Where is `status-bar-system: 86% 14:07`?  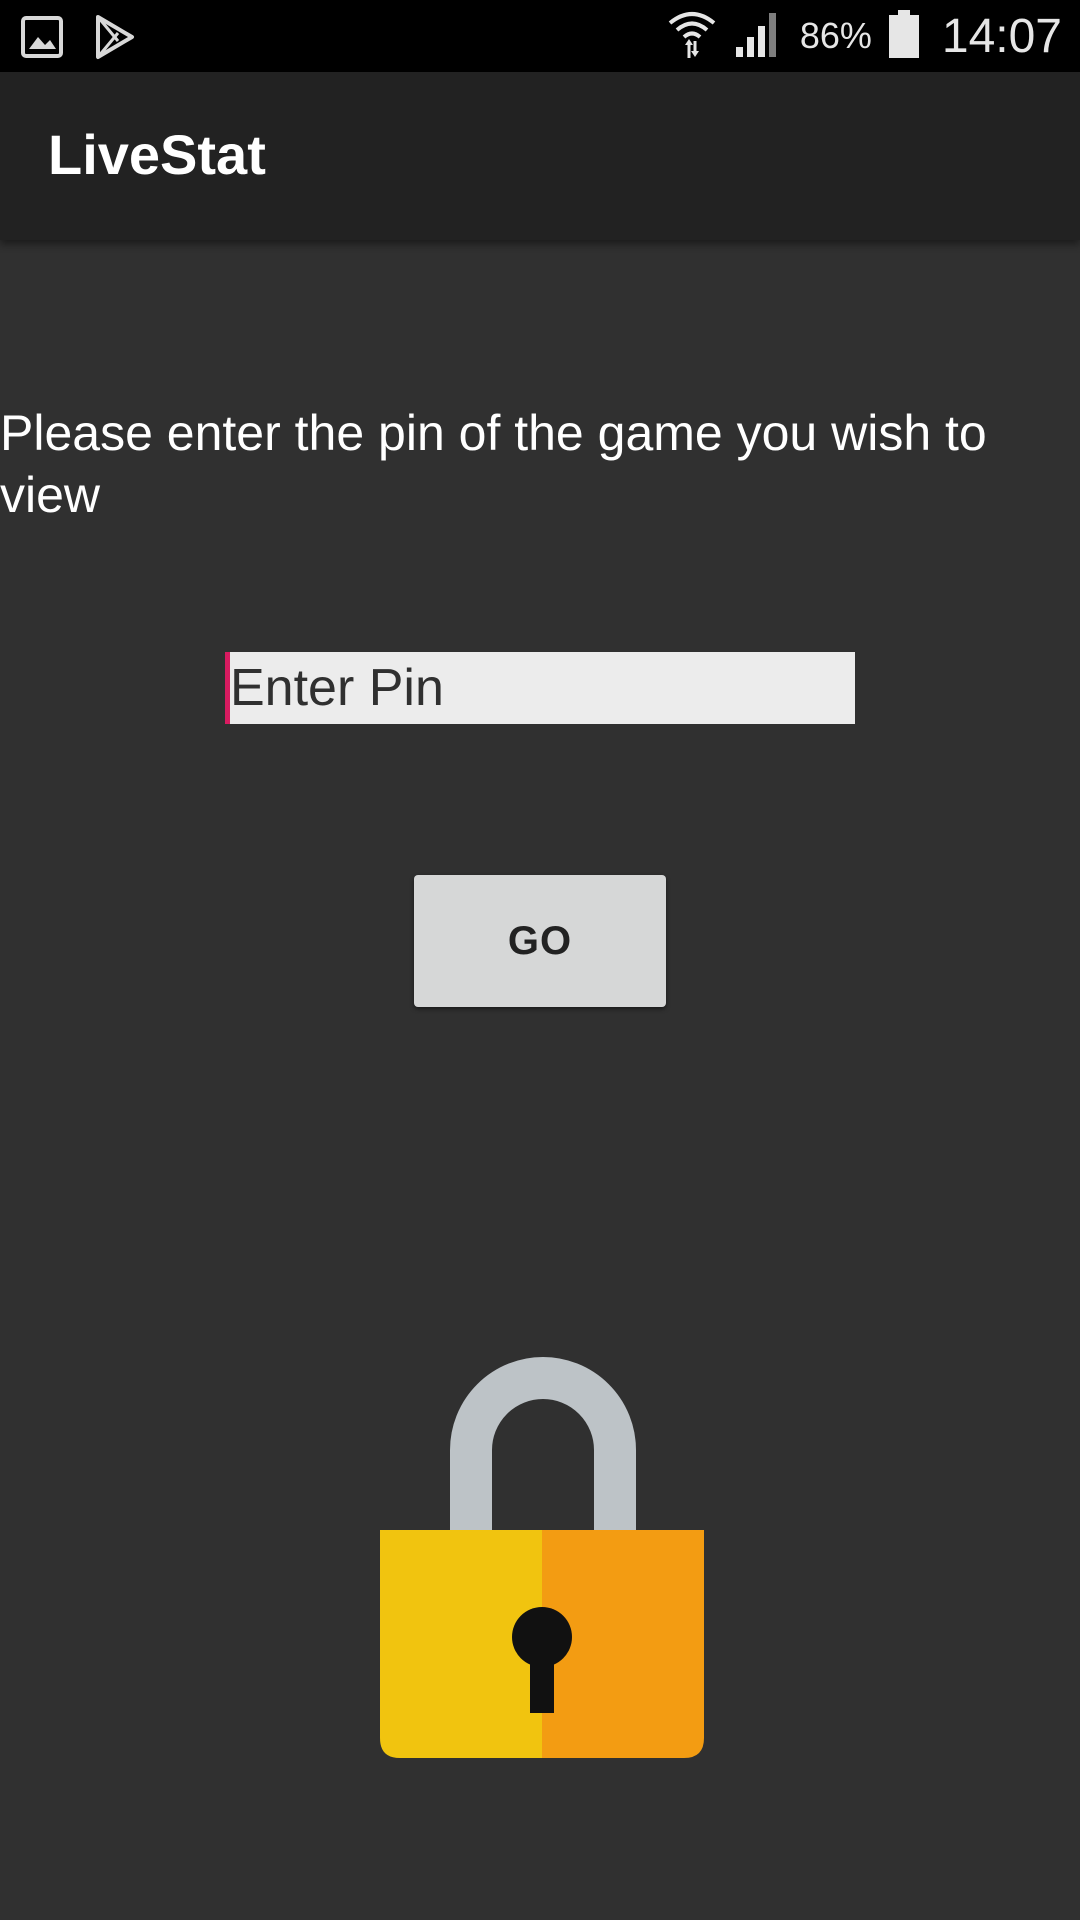 status-bar-system: 86% 14:07 is located at coordinates (864, 36).